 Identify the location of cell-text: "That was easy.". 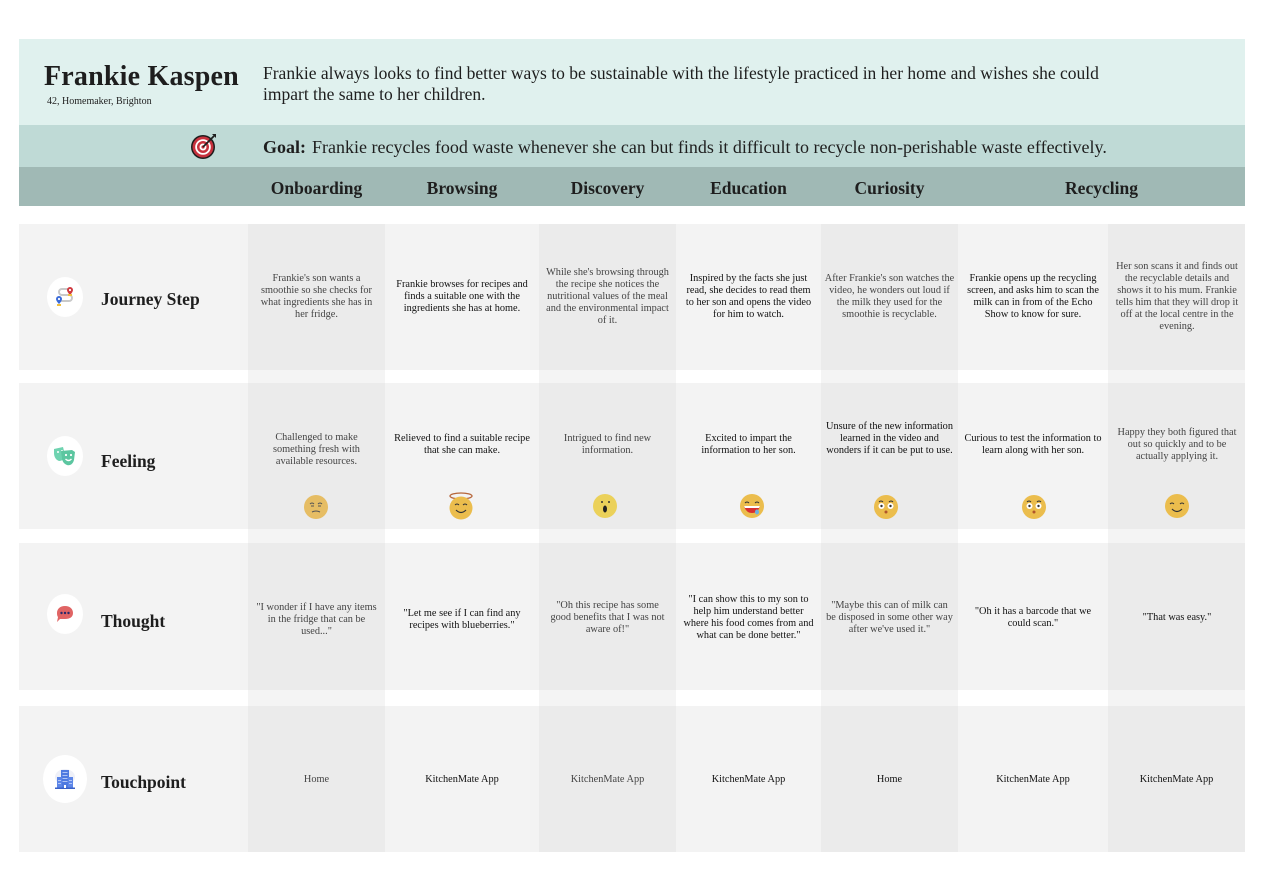
(1177, 617).